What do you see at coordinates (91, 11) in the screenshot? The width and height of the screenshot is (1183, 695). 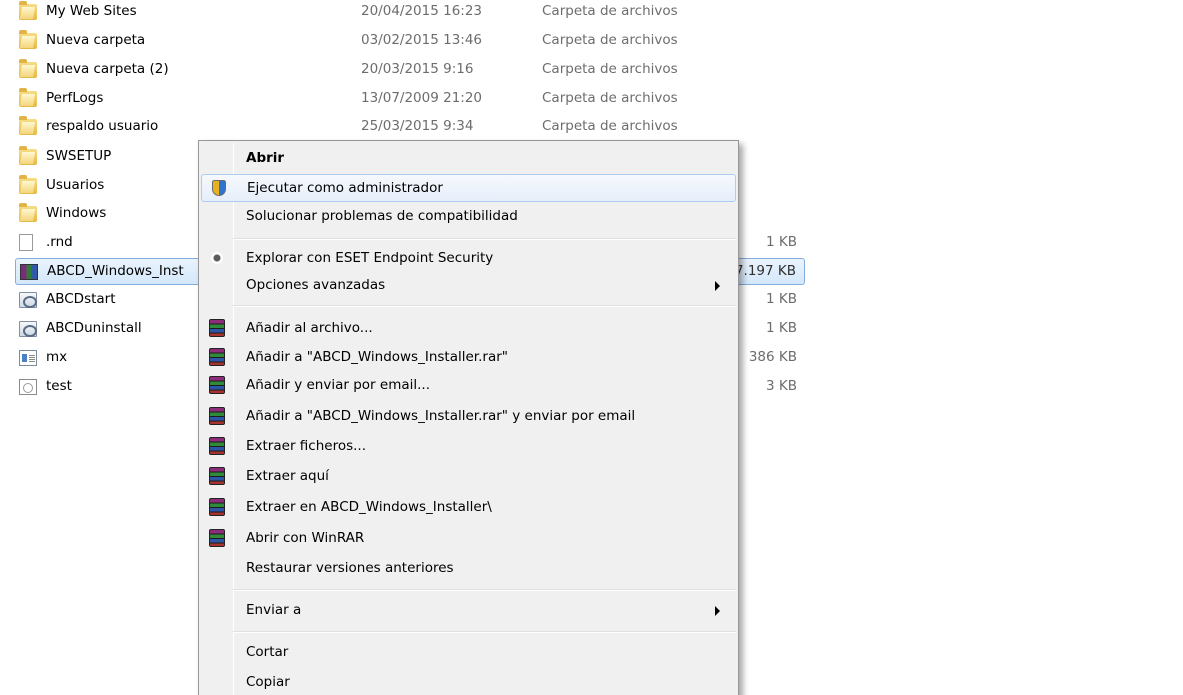 I see `file-name: My Web Sites` at bounding box center [91, 11].